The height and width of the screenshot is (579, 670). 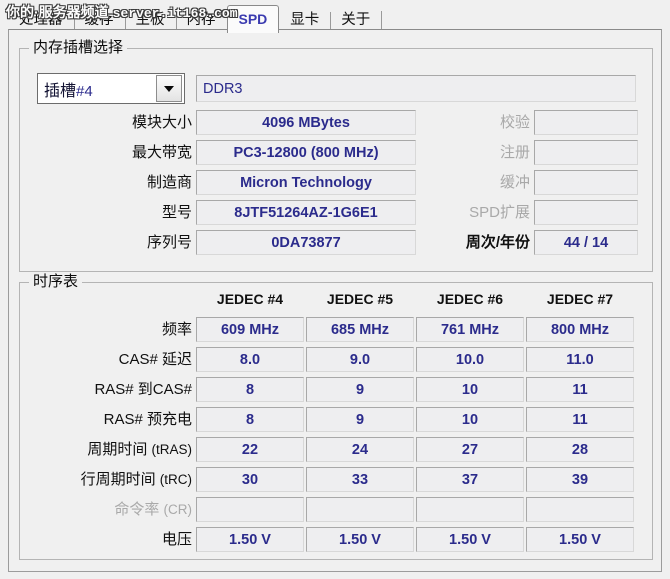 I want to click on timing-row-label-sub-4: (tRAS), so click(x=172, y=449).